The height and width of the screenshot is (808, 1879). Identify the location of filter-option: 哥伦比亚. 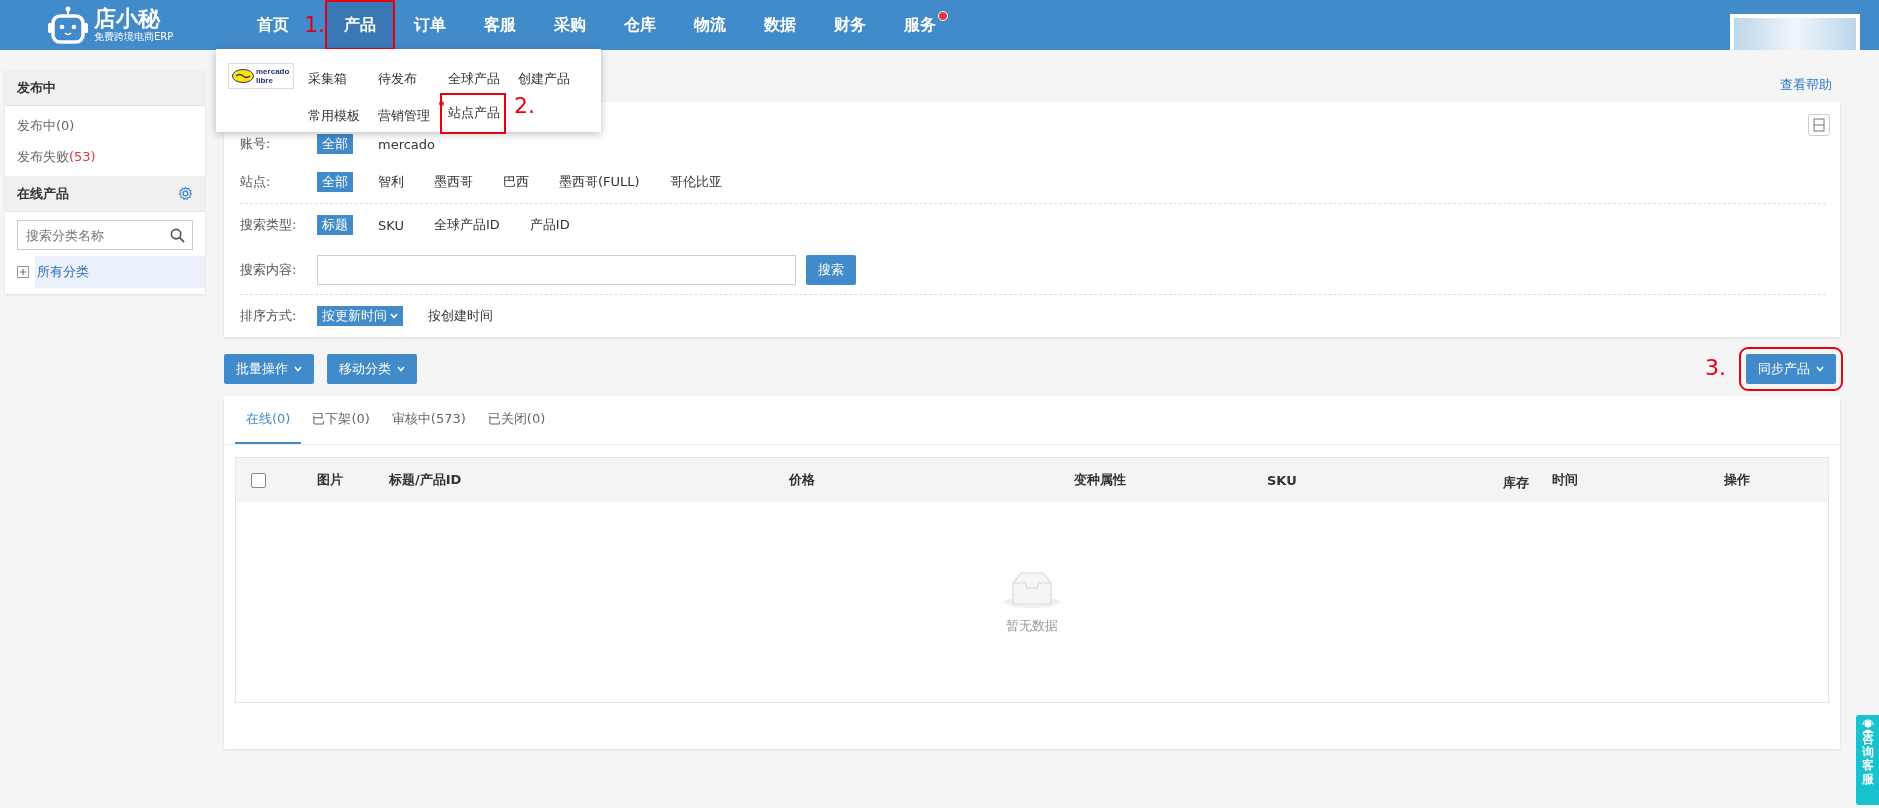
(695, 182).